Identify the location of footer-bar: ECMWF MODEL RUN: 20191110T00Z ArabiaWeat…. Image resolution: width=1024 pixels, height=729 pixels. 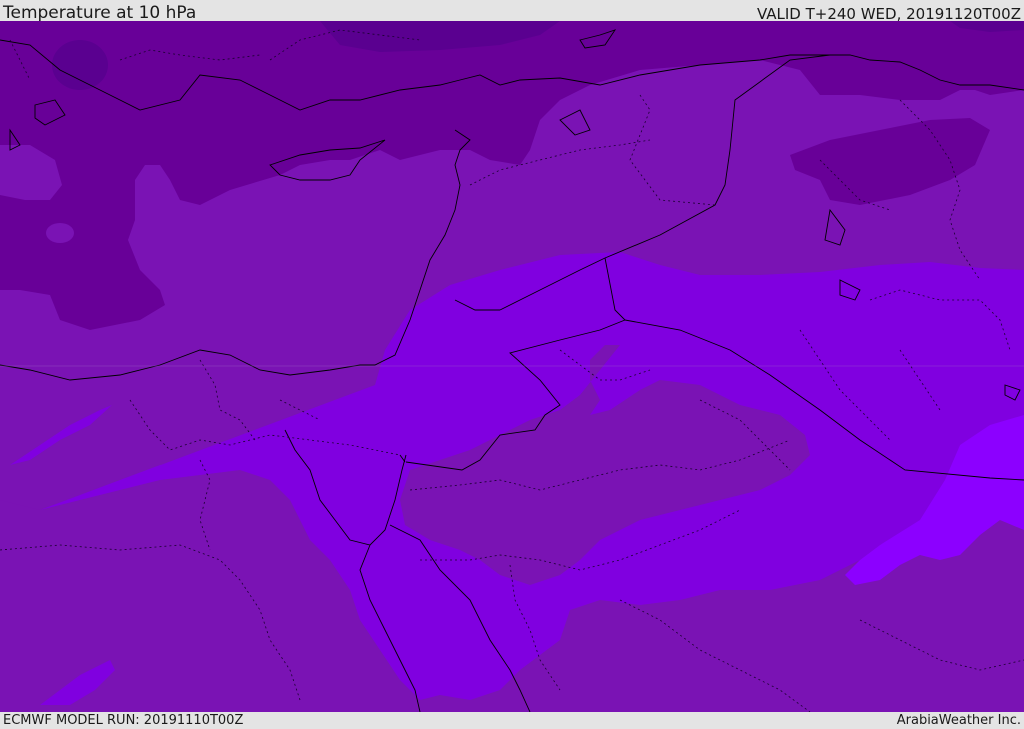
(512, 720).